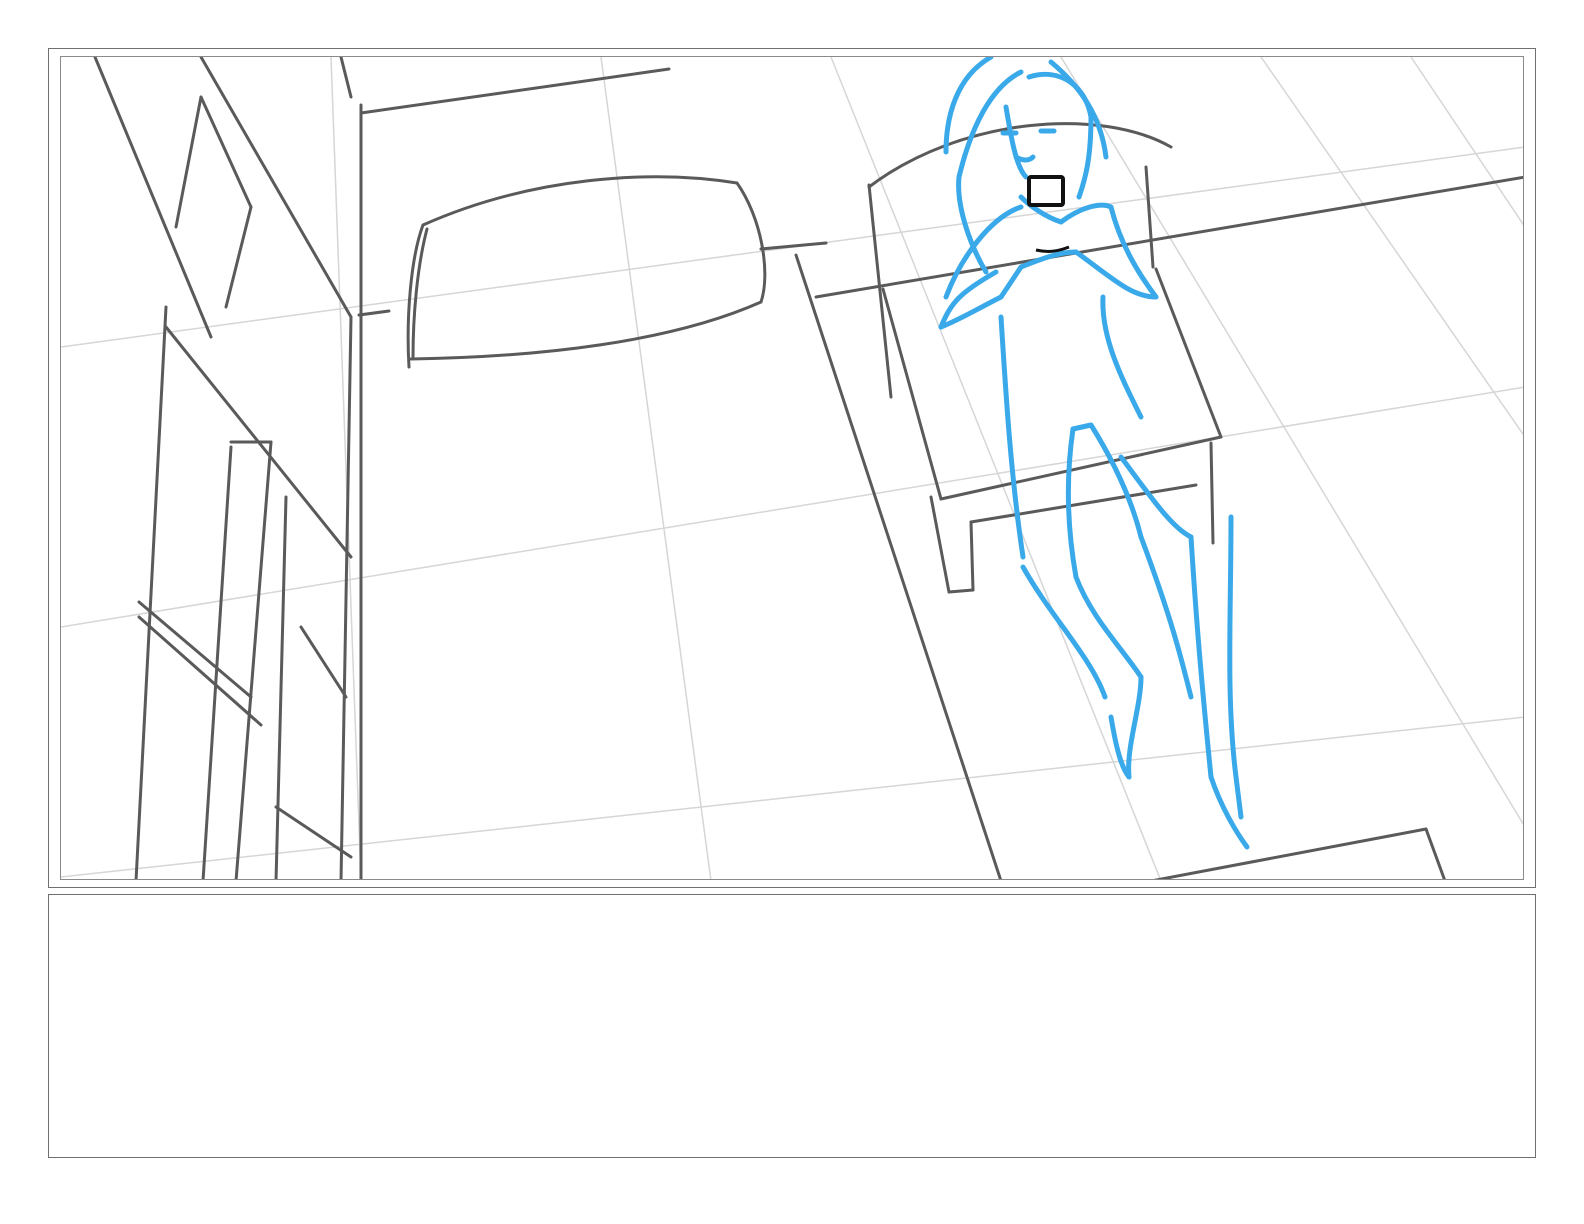  What do you see at coordinates (1094, 453) in the screenshot?
I see `character-sketch` at bounding box center [1094, 453].